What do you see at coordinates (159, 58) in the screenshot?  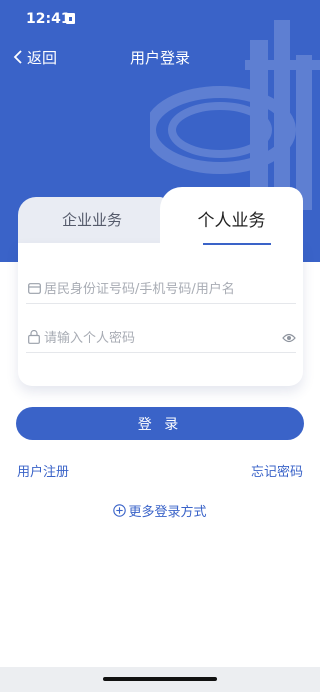 I see `page-title: 用户登录` at bounding box center [159, 58].